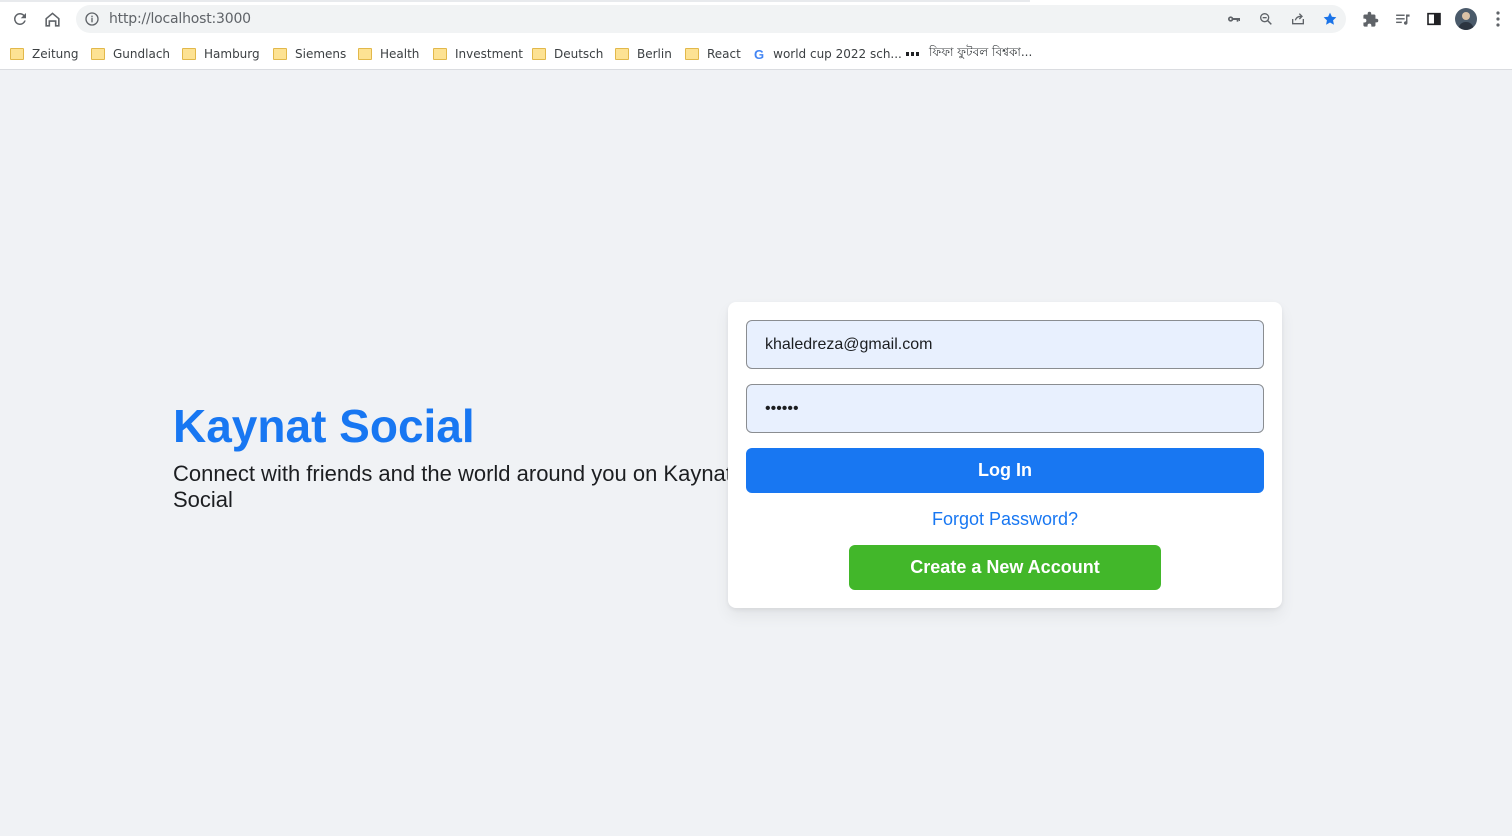  What do you see at coordinates (20, 19) in the screenshot?
I see `reload-icon` at bounding box center [20, 19].